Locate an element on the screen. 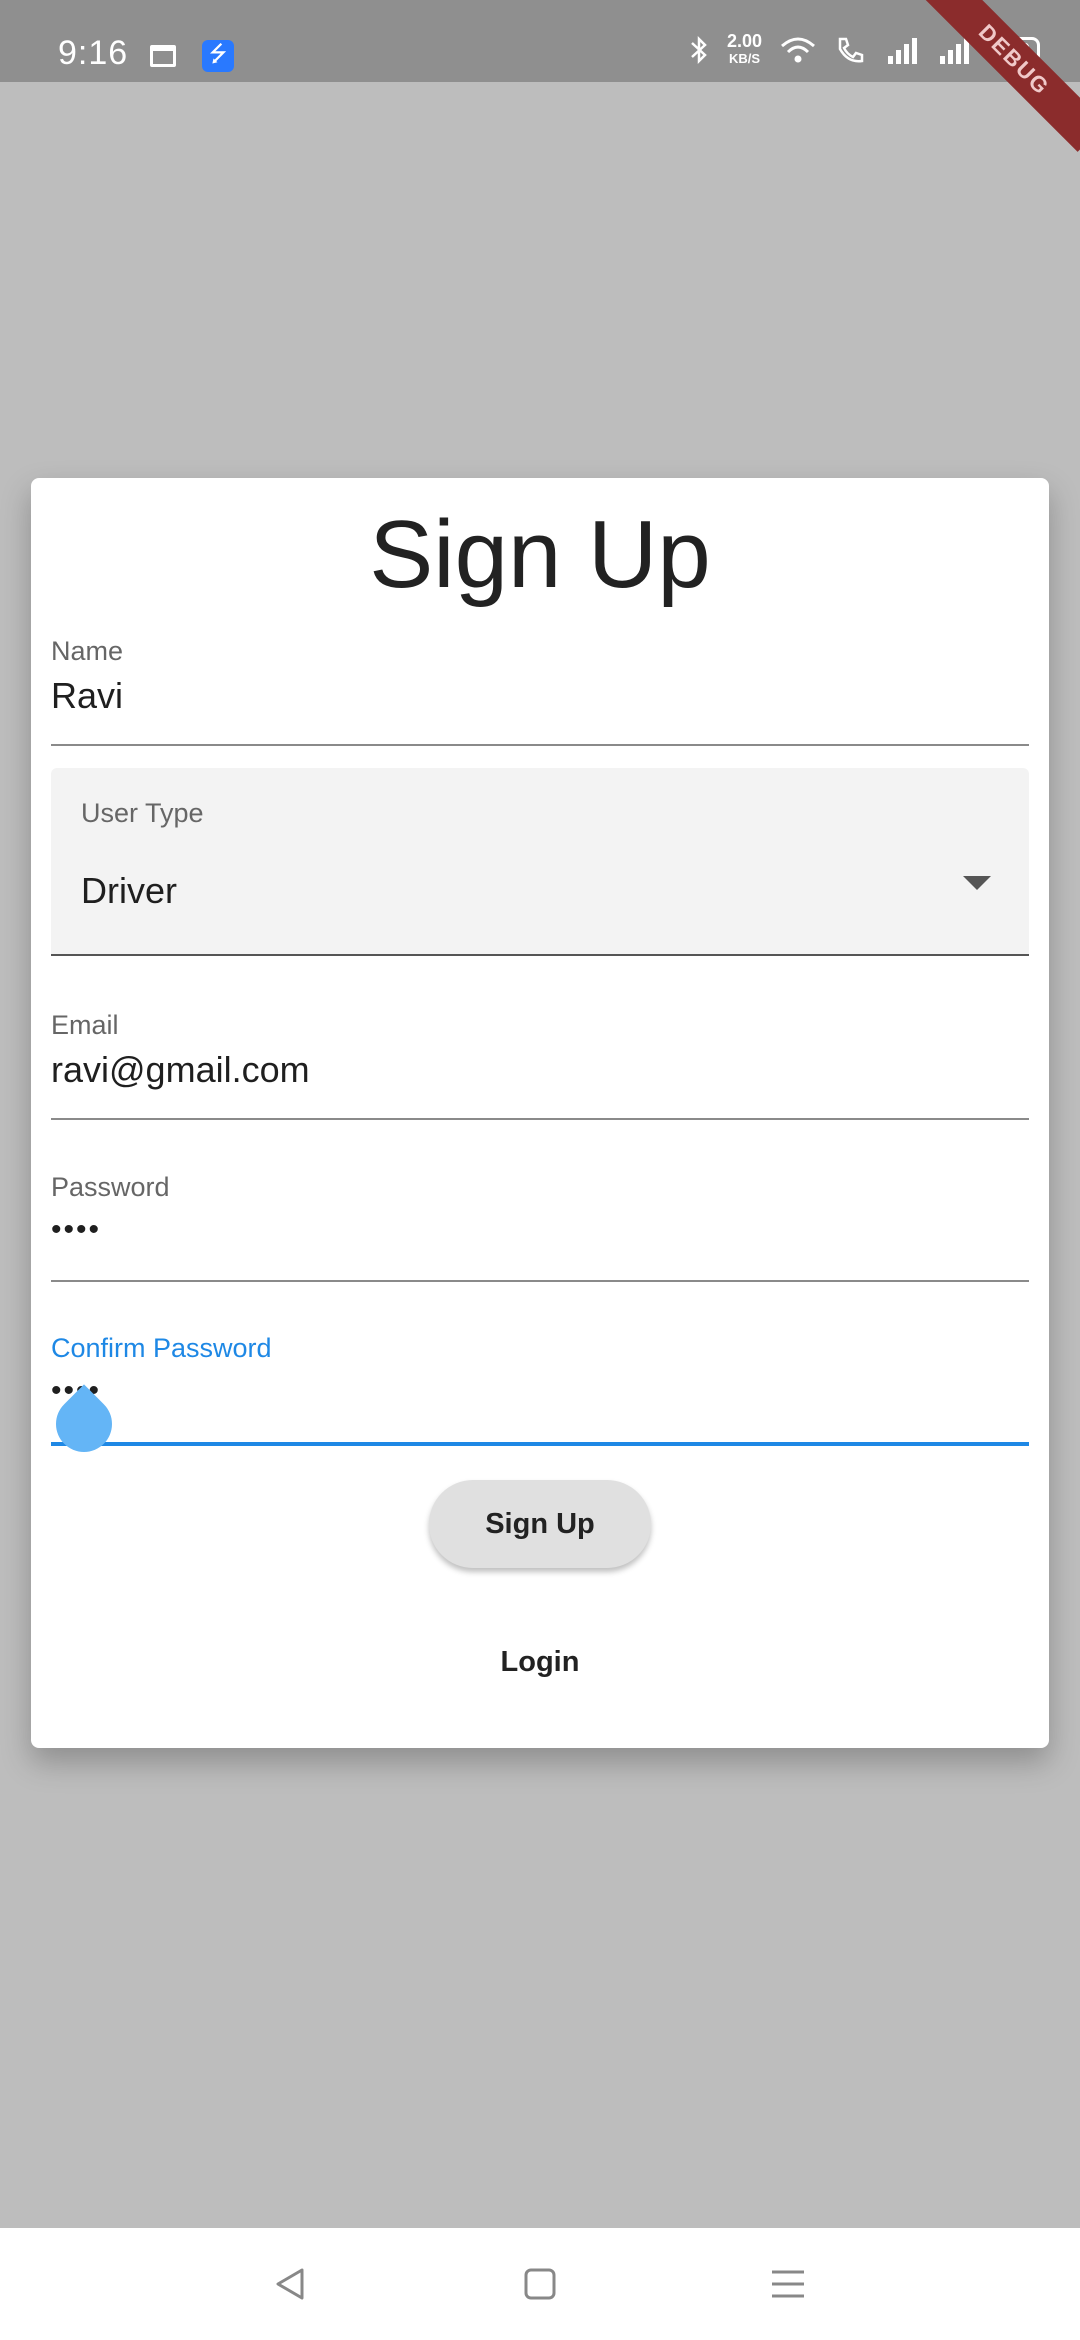 Image resolution: width=1080 pixels, height=2340 pixels. confirm-password-field: Confirm Password •••• is located at coordinates (540, 1389).